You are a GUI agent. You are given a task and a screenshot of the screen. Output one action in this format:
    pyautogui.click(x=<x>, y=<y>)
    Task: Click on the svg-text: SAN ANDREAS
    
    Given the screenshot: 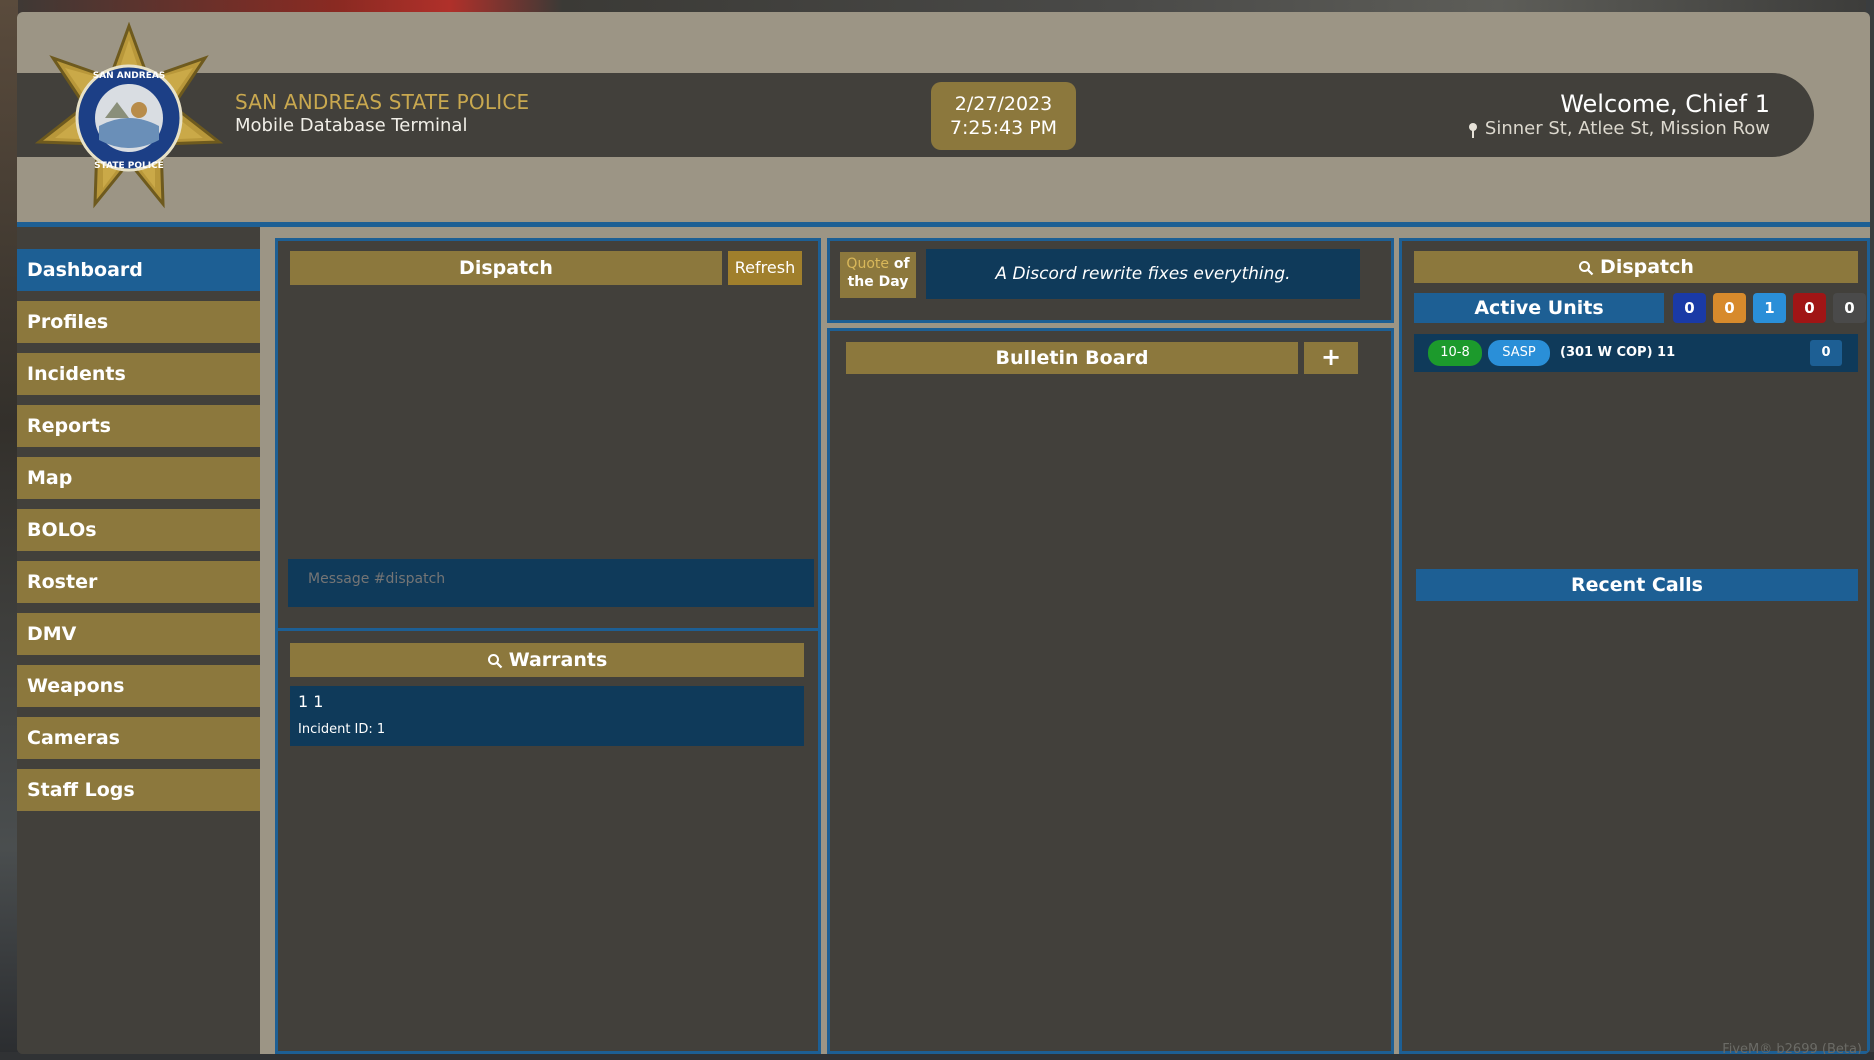 What is the action you would take?
    pyautogui.click(x=129, y=76)
    